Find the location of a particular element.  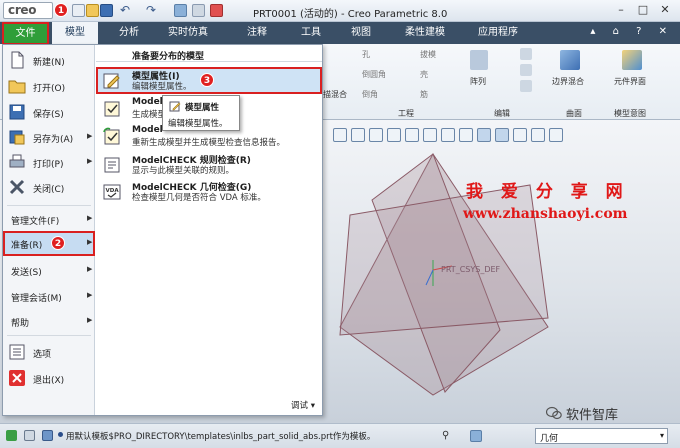

csys-label: PRT_CSYS_DEF is located at coordinates (470, 269).